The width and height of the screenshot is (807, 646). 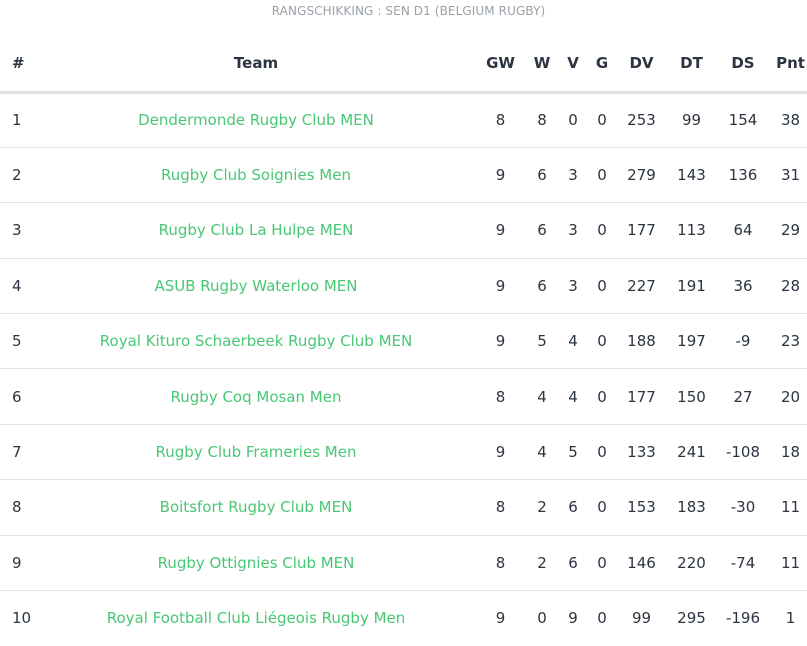 What do you see at coordinates (256, 62) in the screenshot?
I see `header-team: Team` at bounding box center [256, 62].